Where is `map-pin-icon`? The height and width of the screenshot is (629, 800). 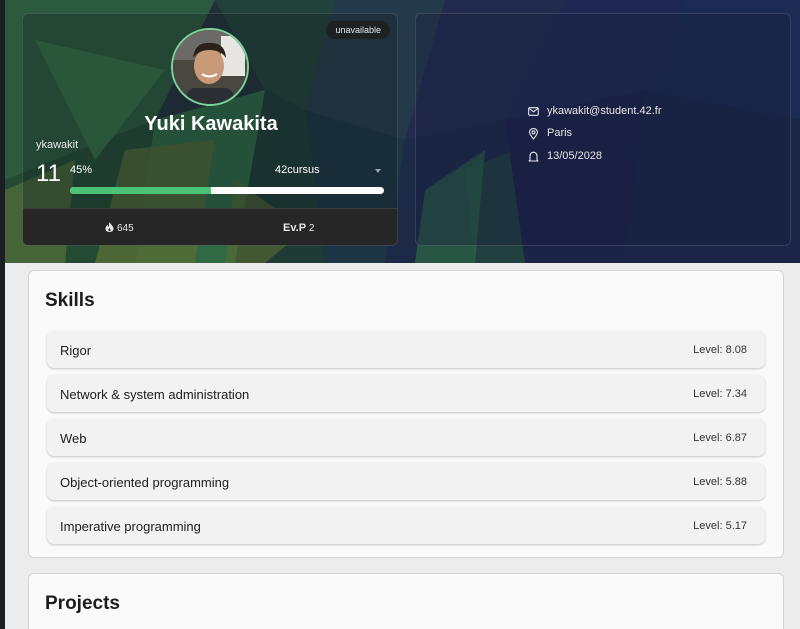 map-pin-icon is located at coordinates (533, 134).